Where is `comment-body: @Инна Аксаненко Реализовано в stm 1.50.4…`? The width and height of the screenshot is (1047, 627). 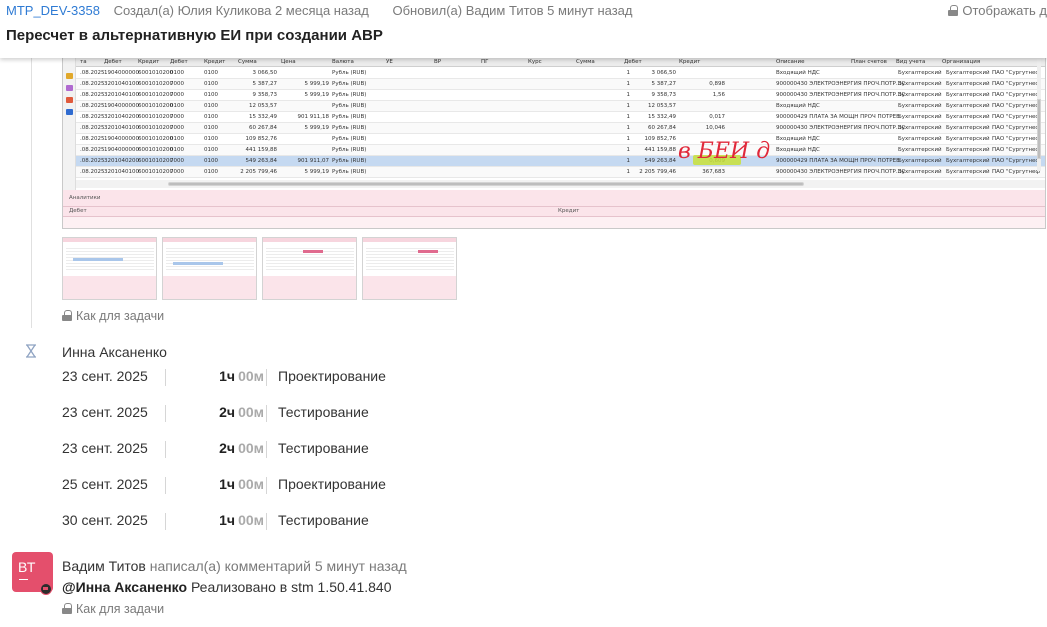 comment-body: @Инна Аксаненко Реализовано в stm 1.50.4… is located at coordinates (227, 587).